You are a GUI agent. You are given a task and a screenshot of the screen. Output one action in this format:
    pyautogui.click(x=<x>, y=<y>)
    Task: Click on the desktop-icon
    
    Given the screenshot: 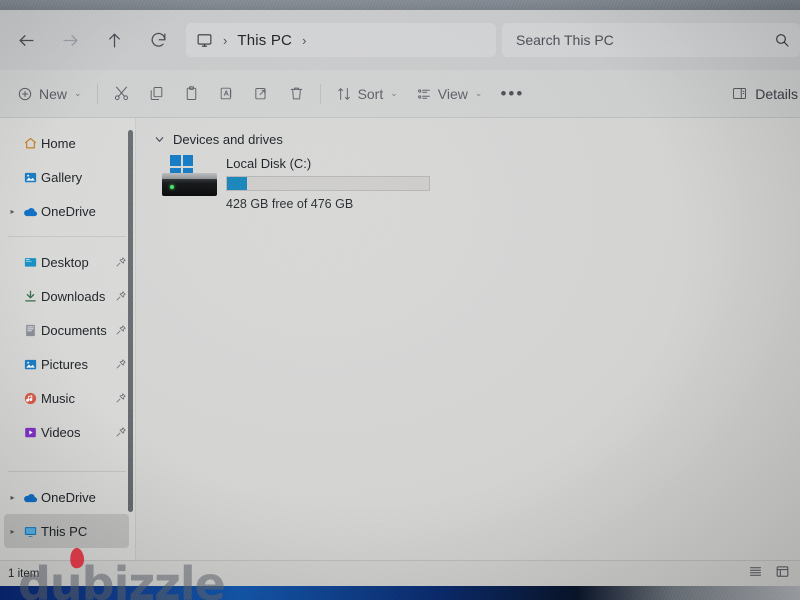 What is the action you would take?
    pyautogui.click(x=30, y=262)
    